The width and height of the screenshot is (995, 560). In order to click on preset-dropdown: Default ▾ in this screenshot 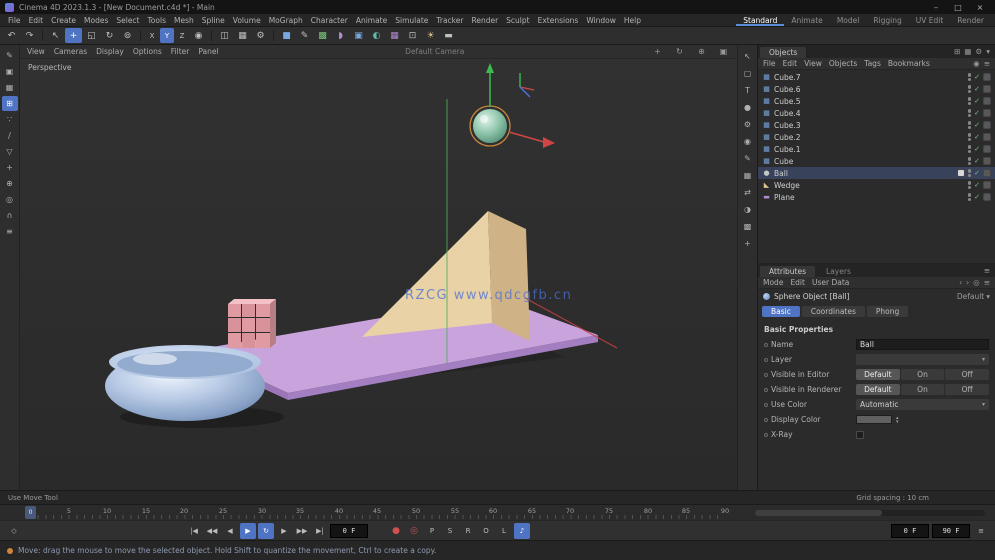, I will do `click(973, 296)`.